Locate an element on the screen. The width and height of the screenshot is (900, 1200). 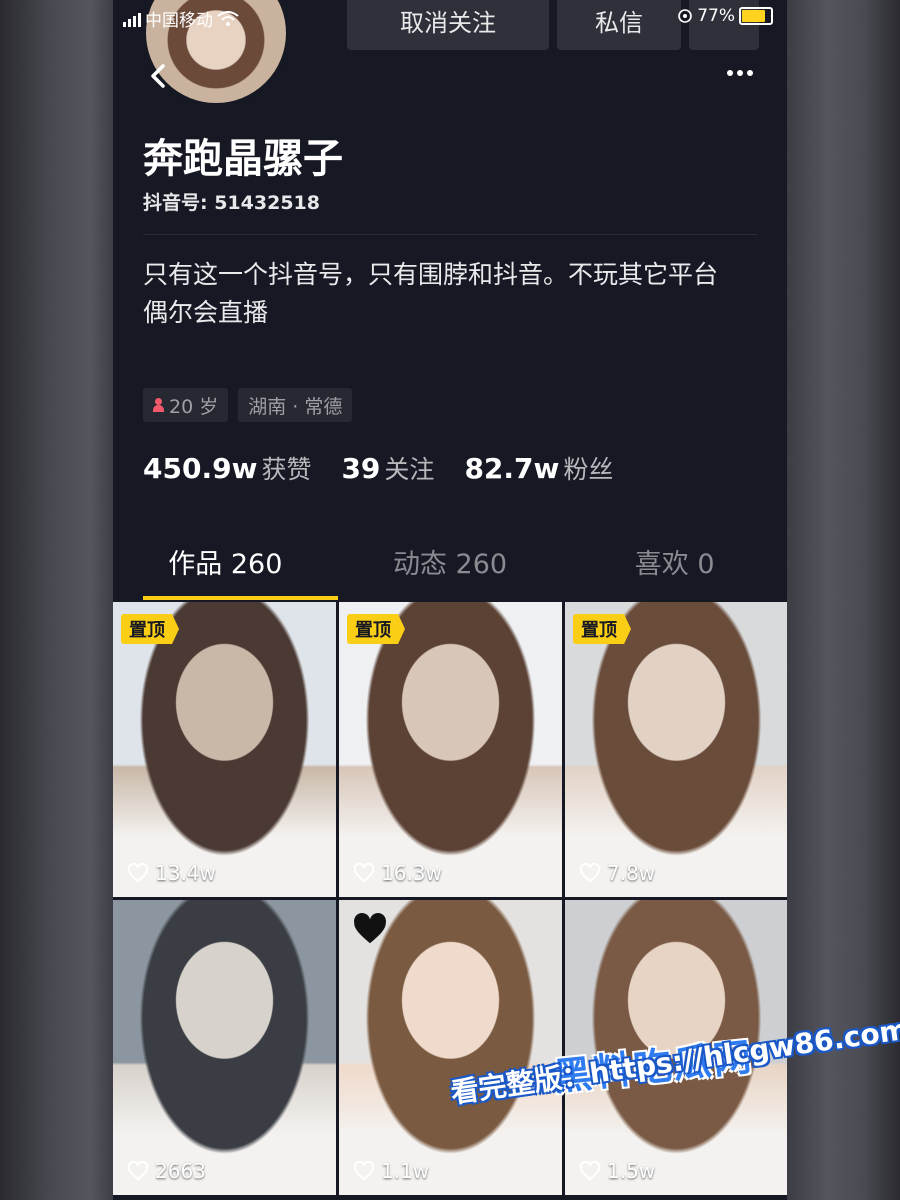
status-bar: 中国移动 77% is located at coordinates (450, 19).